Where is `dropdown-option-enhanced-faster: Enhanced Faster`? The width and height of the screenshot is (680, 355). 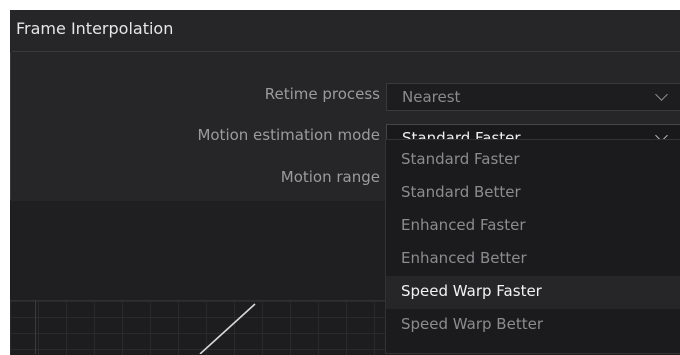
dropdown-option-enhanced-faster: Enhanced Faster is located at coordinates (533, 226).